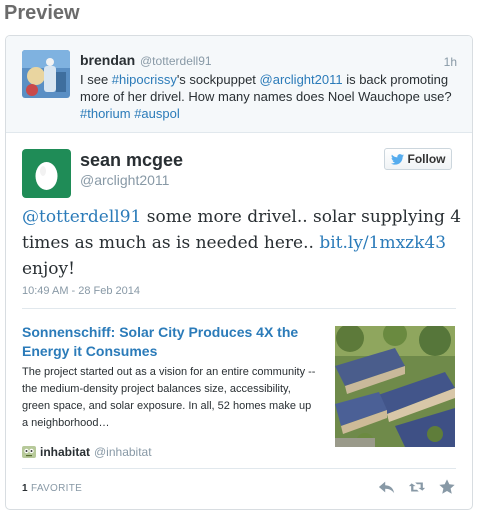  I want to click on preview-heading: Preview, so click(42, 13).